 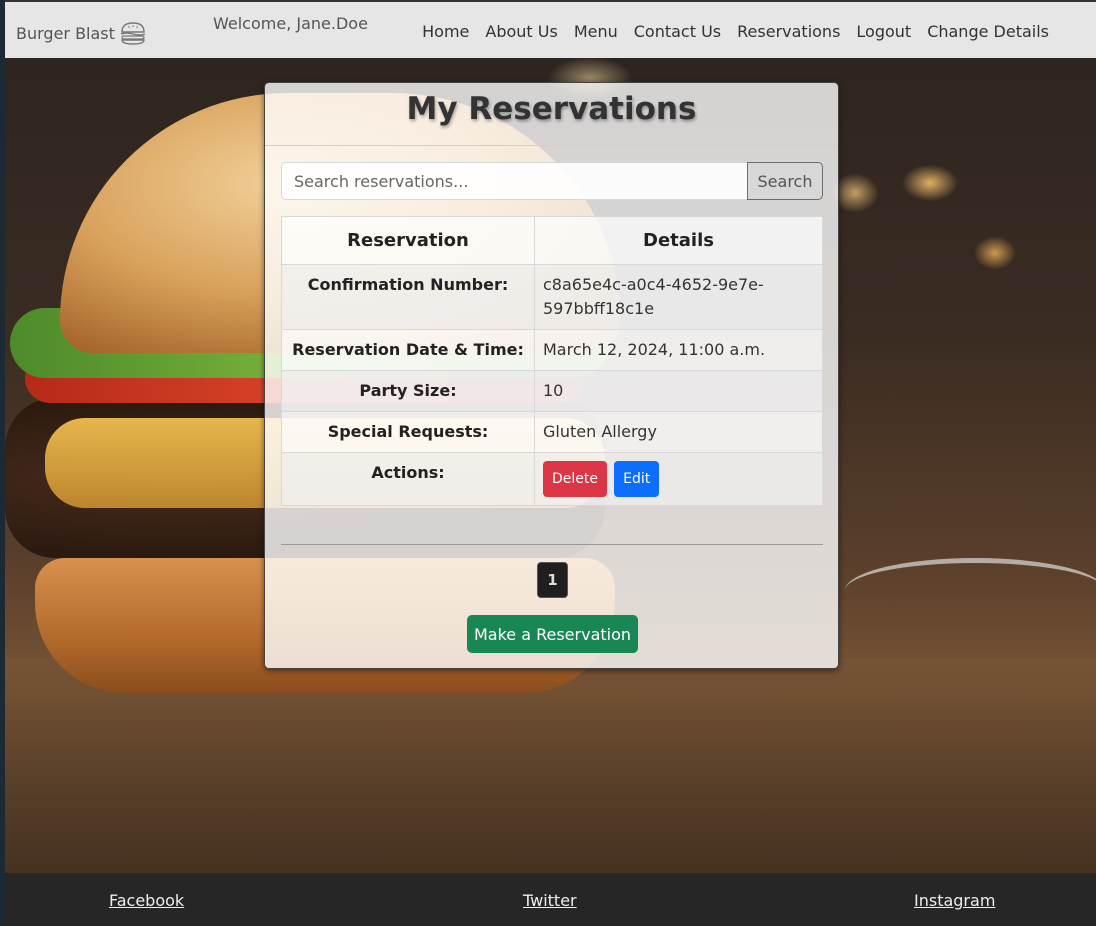 What do you see at coordinates (678, 479) in the screenshot?
I see `actions-cell: Delete Edit` at bounding box center [678, 479].